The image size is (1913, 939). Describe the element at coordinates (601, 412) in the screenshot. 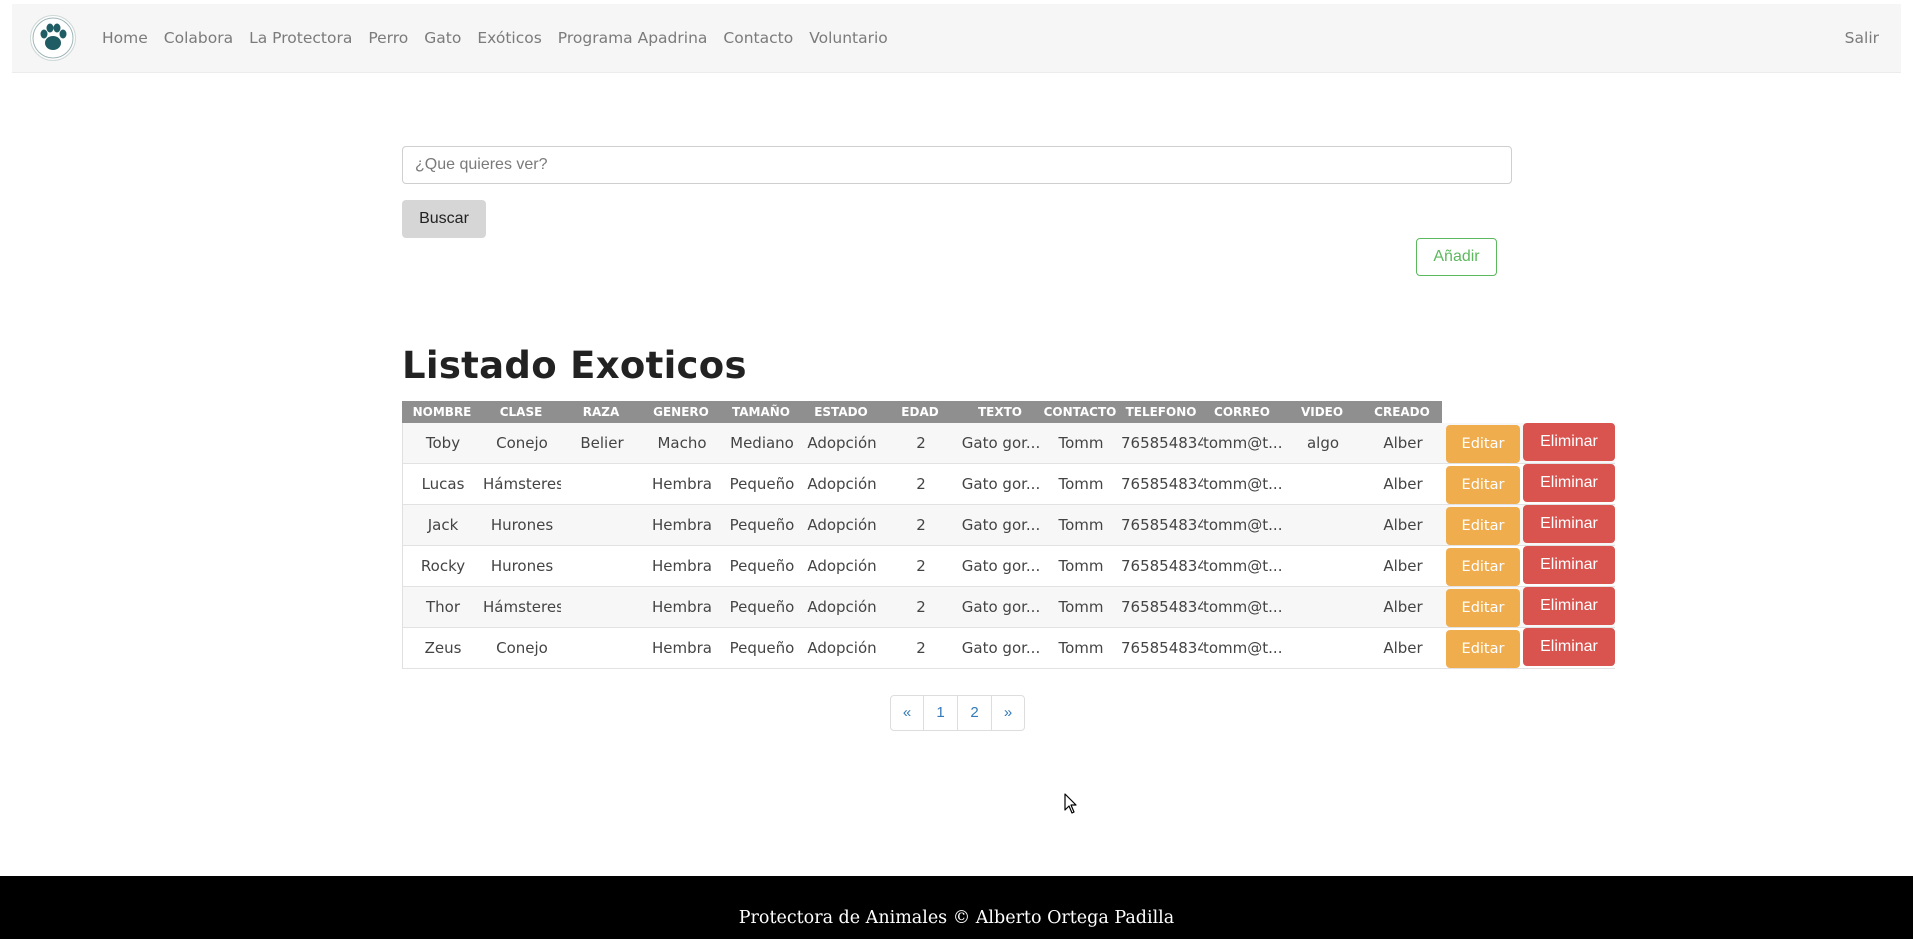

I see `column-header-raza: RAZA` at that location.